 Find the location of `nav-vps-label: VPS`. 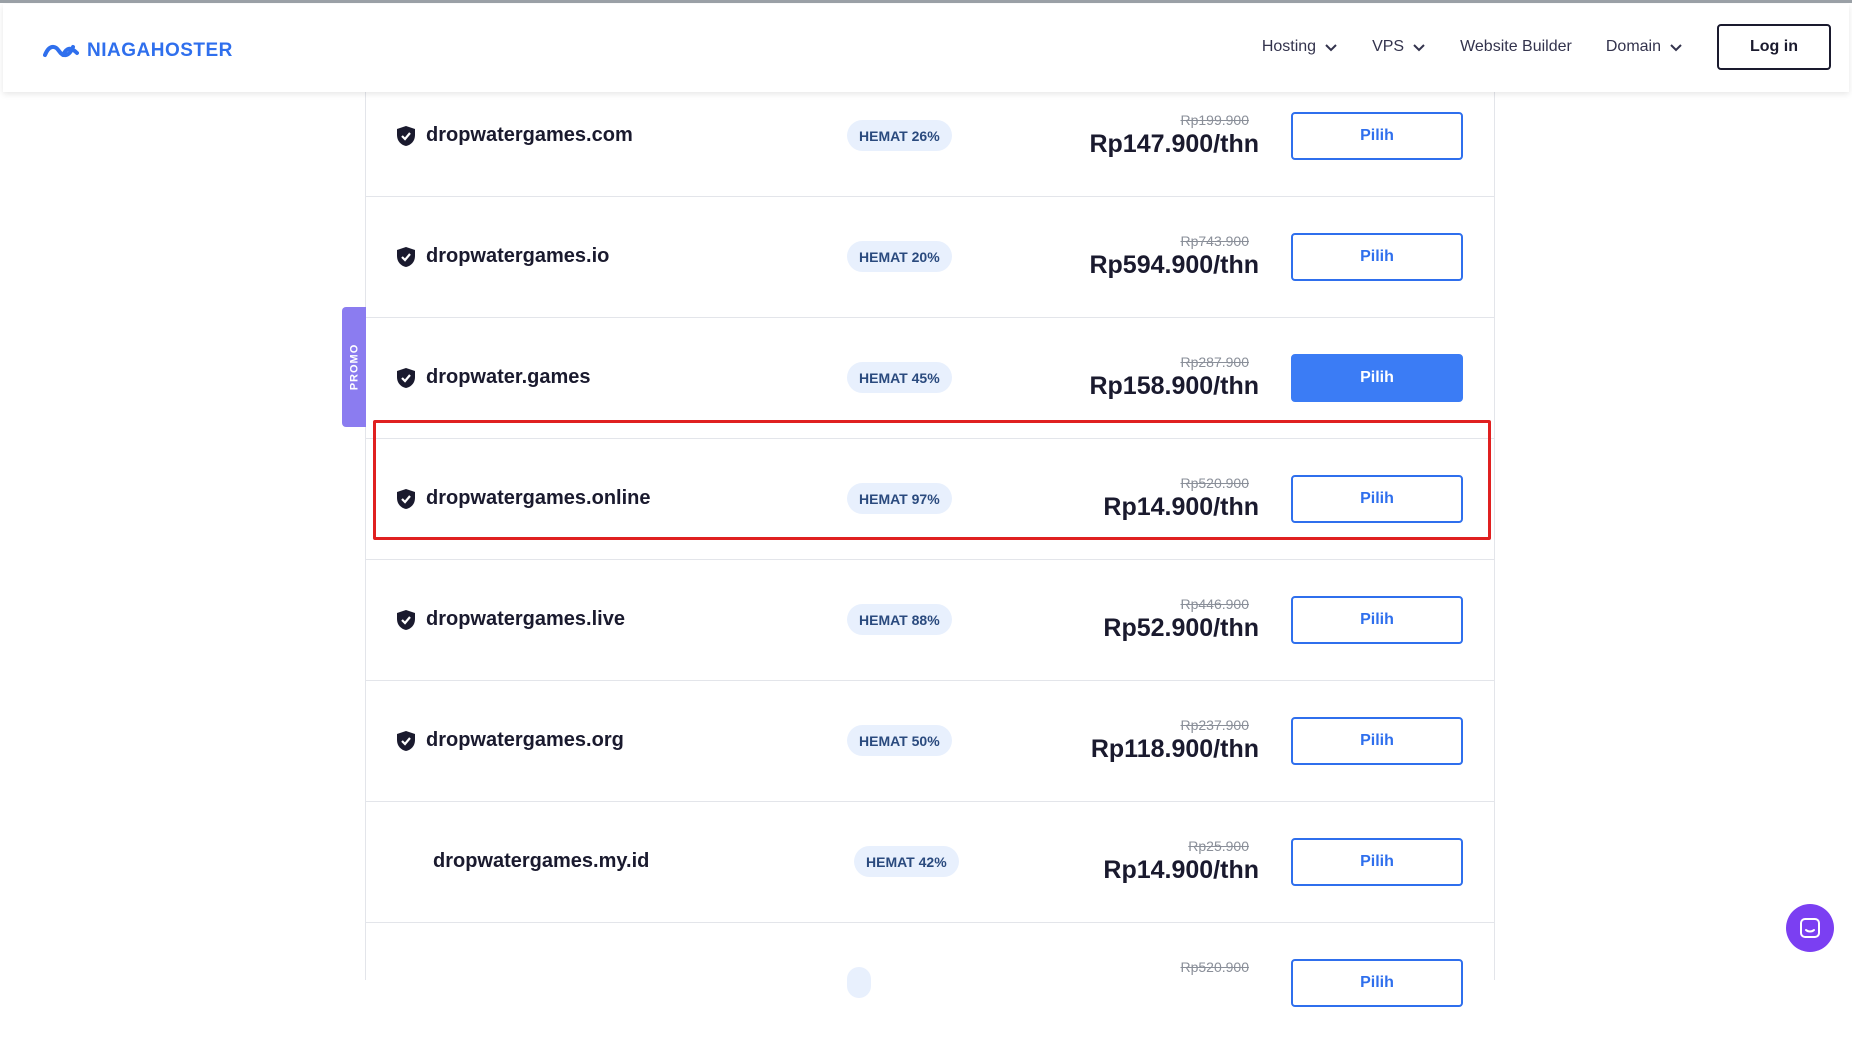

nav-vps-label: VPS is located at coordinates (1388, 46).